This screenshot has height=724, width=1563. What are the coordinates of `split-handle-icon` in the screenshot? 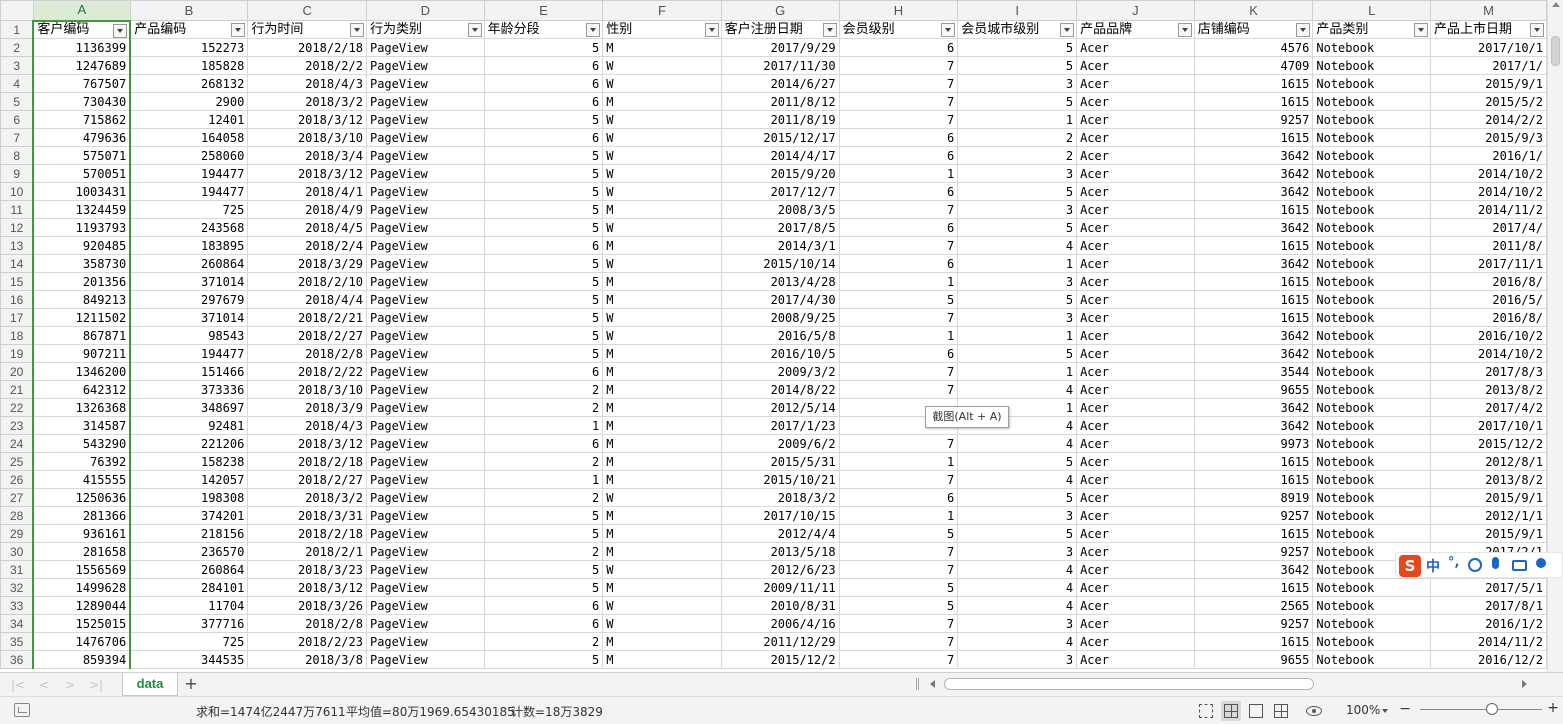 It's located at (917, 684).